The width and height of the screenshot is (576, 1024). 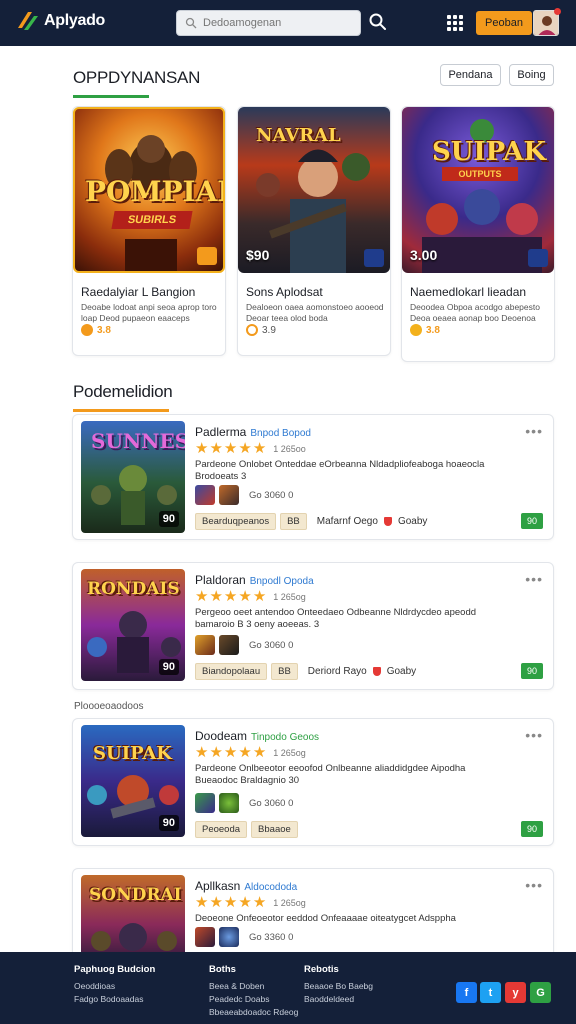 I want to click on genre-tag: Bearduqpeanos, so click(x=236, y=521).